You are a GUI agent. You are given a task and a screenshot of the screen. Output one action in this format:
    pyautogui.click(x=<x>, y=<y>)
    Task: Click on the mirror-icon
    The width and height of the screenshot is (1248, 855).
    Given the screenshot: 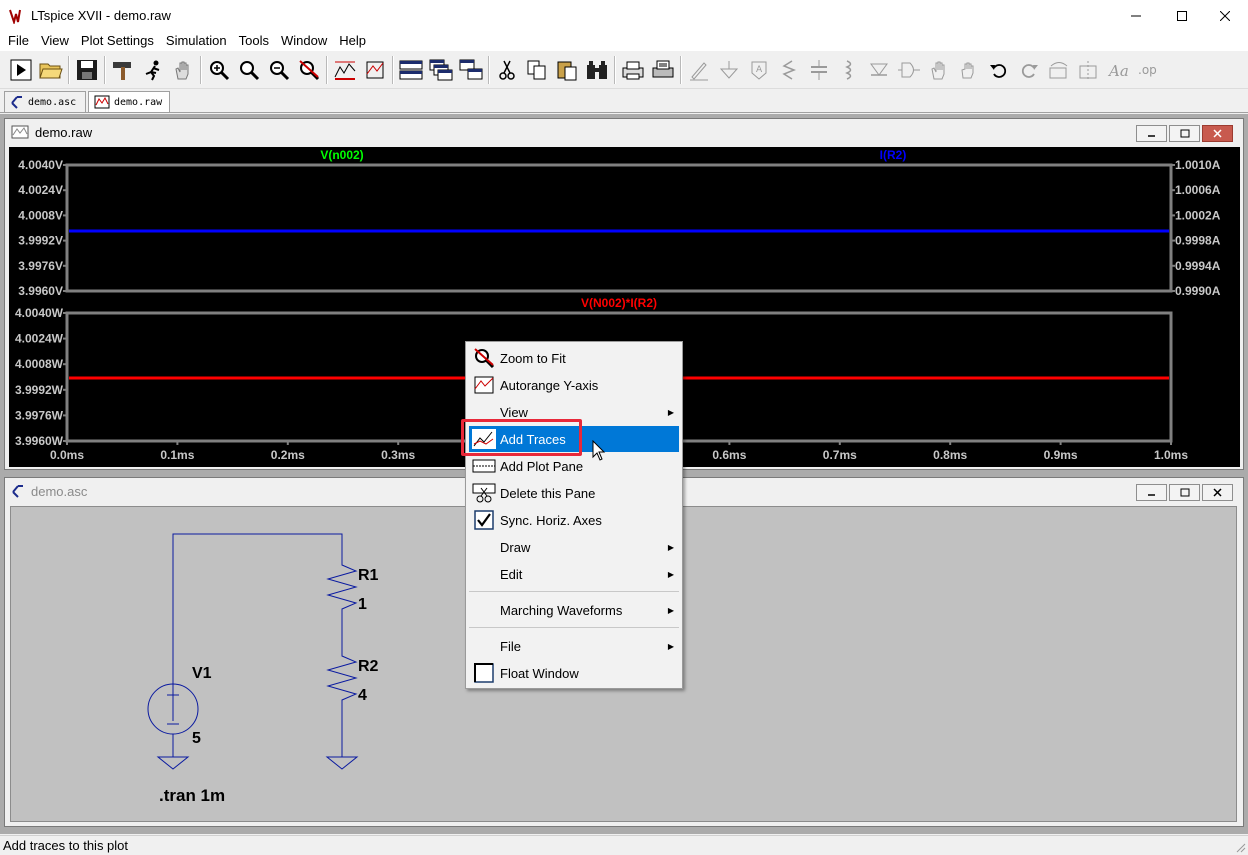 What is the action you would take?
    pyautogui.click(x=1088, y=70)
    